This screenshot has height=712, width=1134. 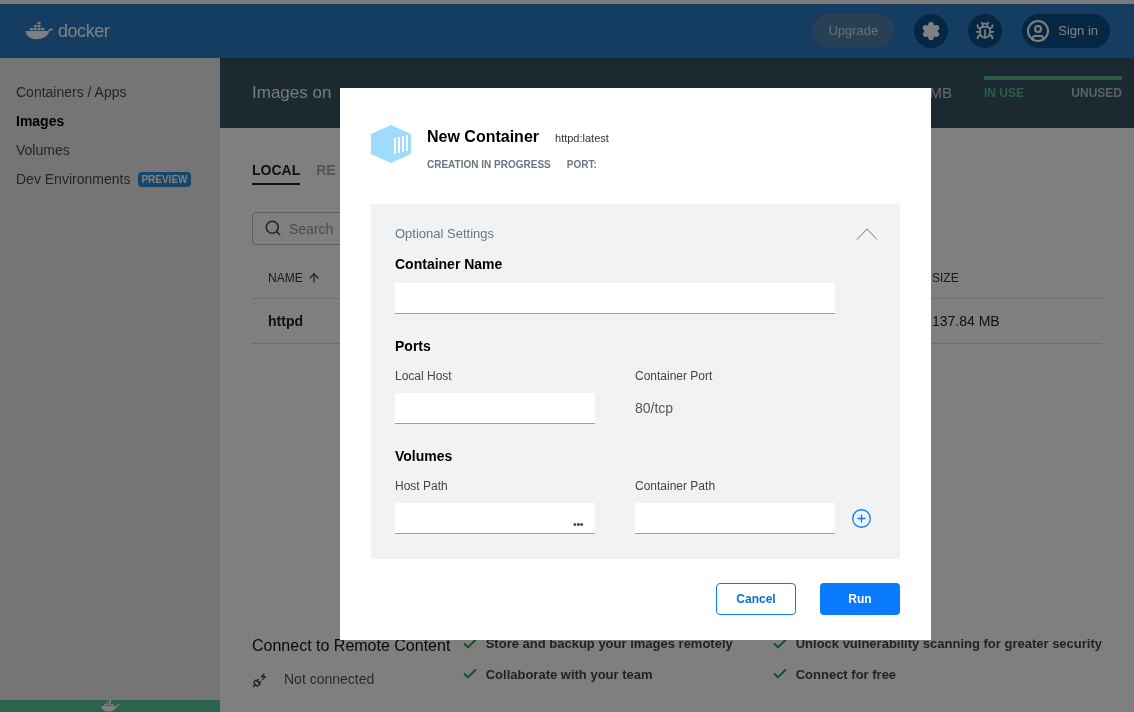 What do you see at coordinates (948, 644) in the screenshot?
I see `feature-text: Unlock vulnerability scanning for greater security` at bounding box center [948, 644].